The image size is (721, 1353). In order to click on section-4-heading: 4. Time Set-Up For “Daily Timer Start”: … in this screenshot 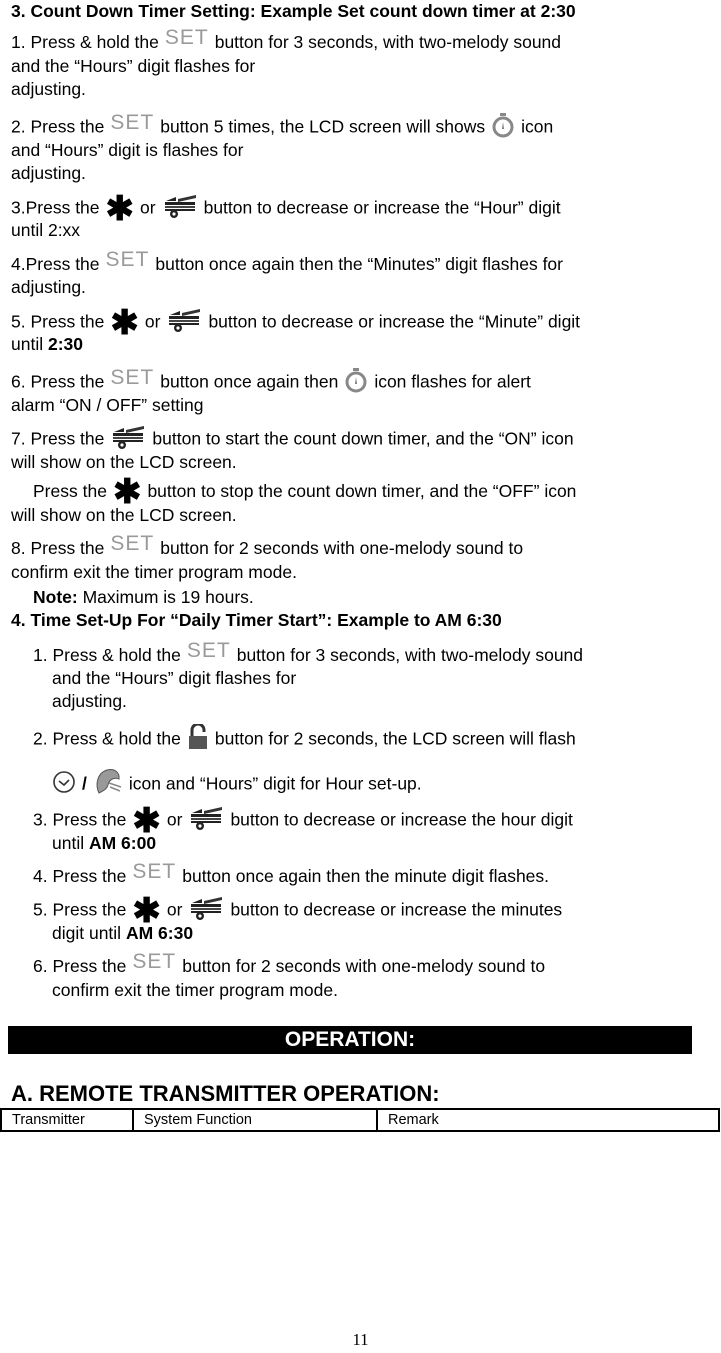, I will do `click(256, 620)`.